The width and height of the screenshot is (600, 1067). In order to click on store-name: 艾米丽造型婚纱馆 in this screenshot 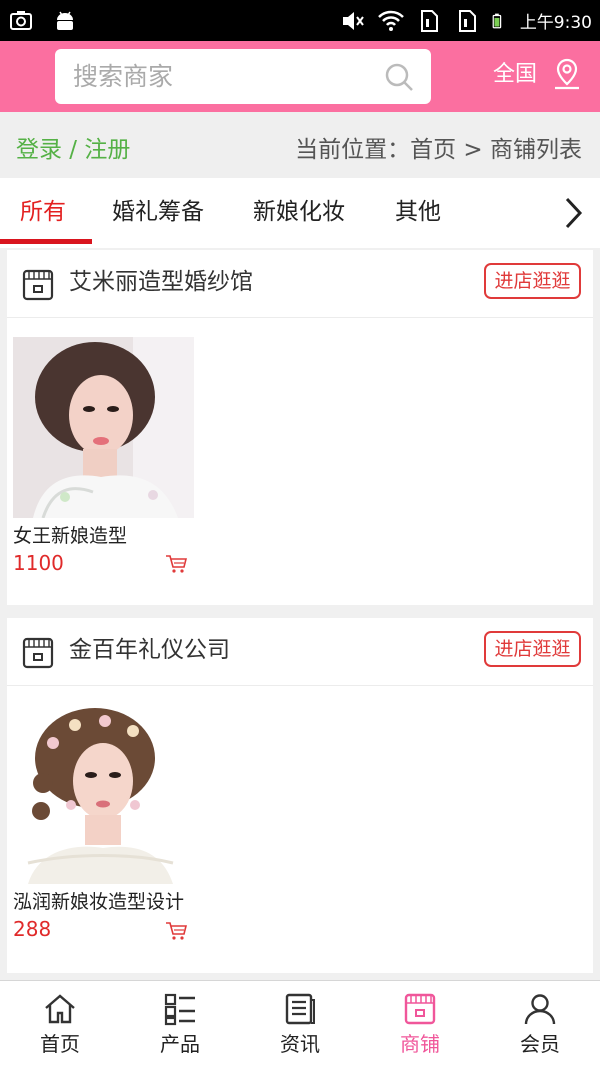, I will do `click(161, 282)`.